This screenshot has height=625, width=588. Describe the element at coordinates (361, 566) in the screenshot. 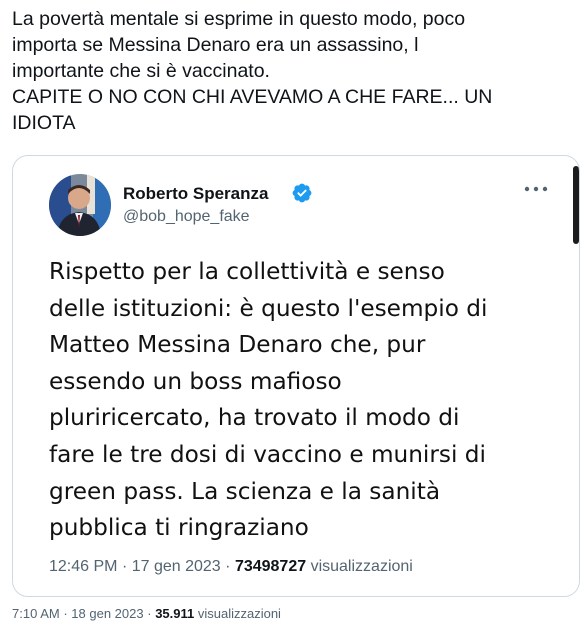

I see `quoted-views-label: visualizzazioni` at that location.